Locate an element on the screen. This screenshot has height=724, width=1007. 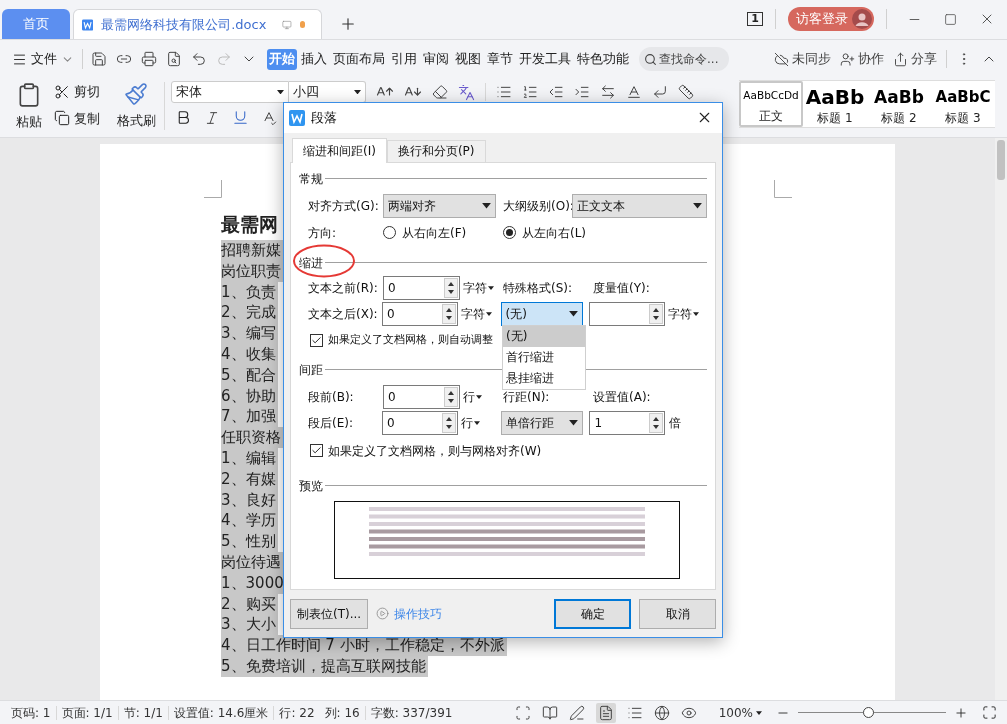
dialog-tab: 换行和分页(P) is located at coordinates (436, 150).